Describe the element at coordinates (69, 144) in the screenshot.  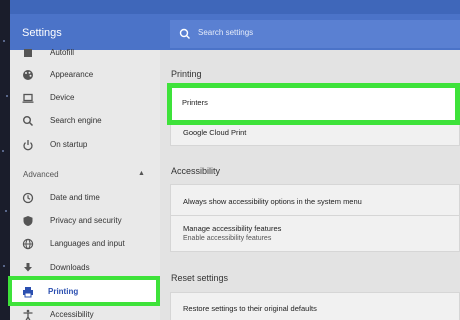
I see `sidebar-item-label: On startup` at that location.